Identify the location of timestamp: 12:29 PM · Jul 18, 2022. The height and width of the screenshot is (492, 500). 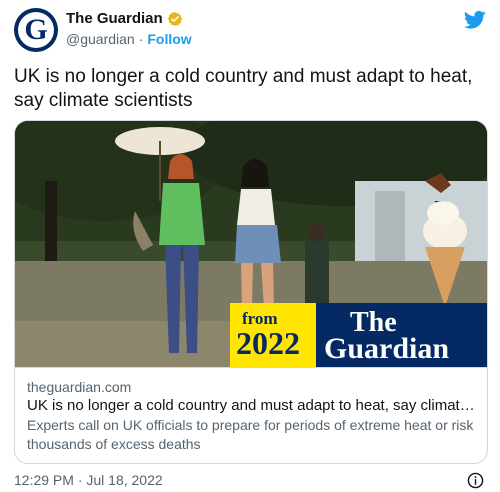
(88, 480).